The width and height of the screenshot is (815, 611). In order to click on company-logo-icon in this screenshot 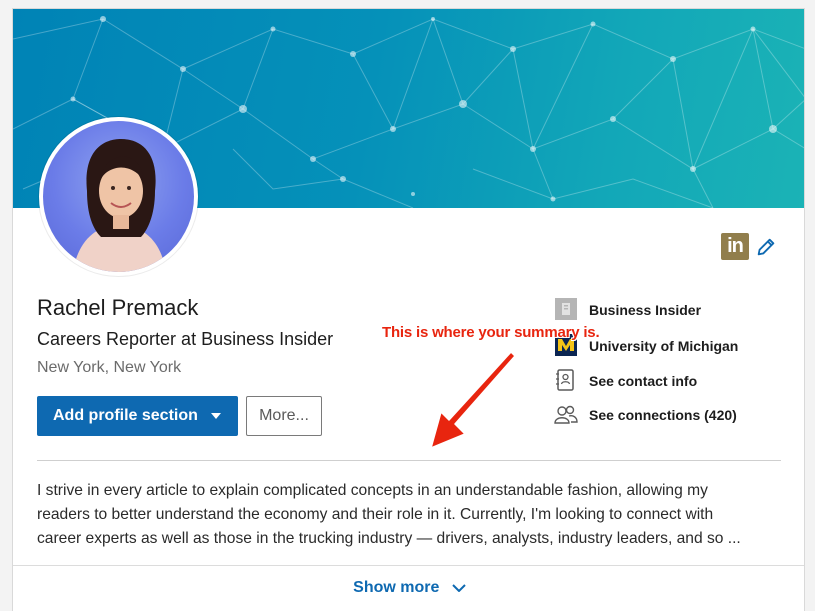, I will do `click(566, 310)`.